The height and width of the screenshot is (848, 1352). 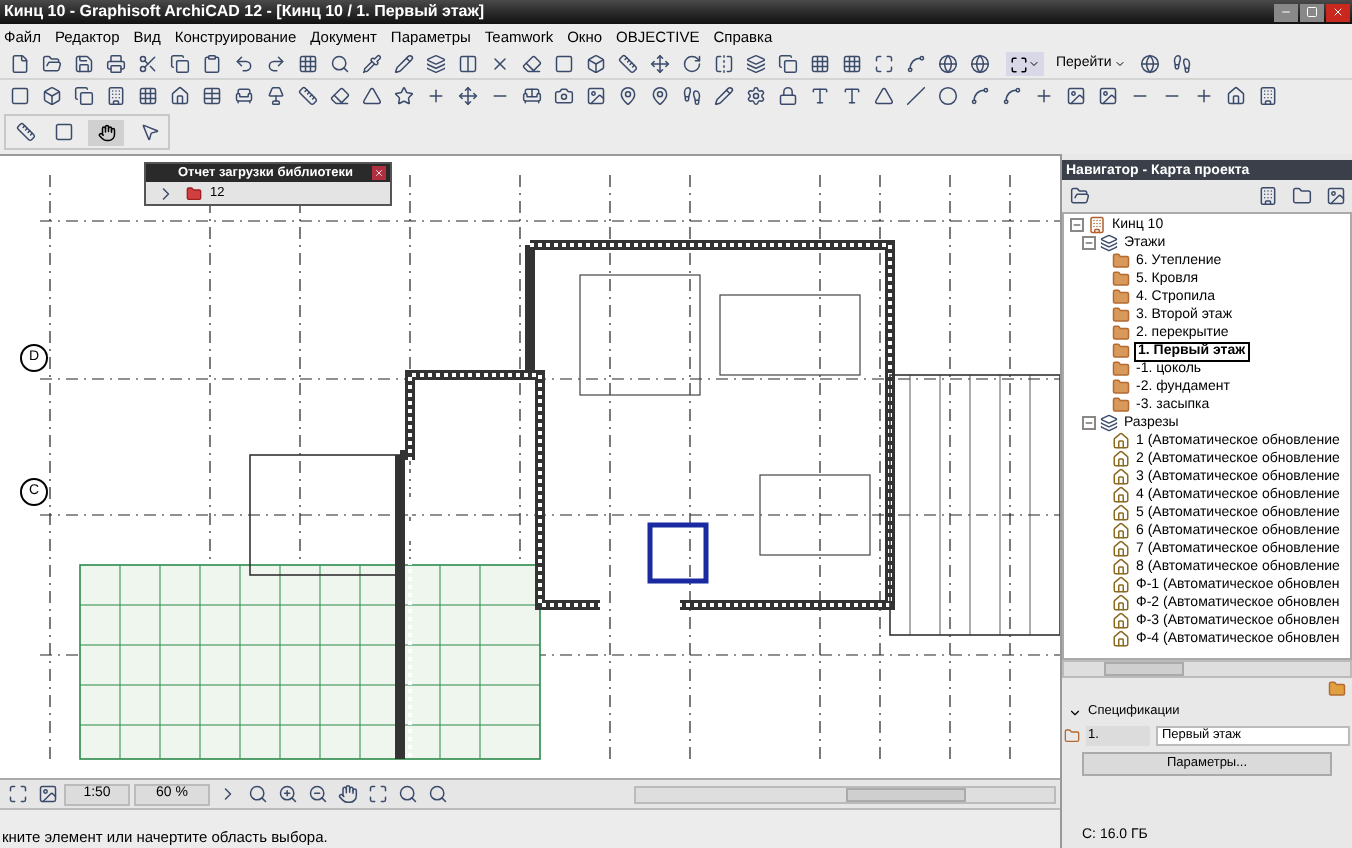 I want to click on horizontal-scrollbar, so click(x=845, y=794).